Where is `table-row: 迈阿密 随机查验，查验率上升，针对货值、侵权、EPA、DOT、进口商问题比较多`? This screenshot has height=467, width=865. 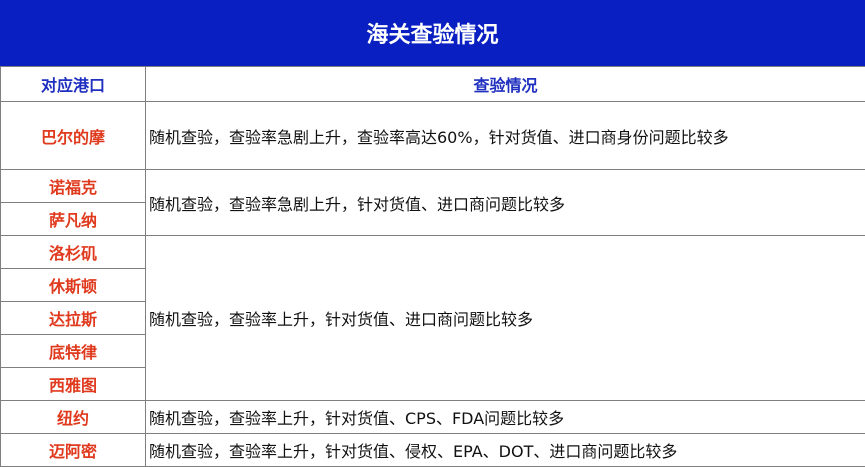
table-row: 迈阿密 随机查验，查验率上升，针对货值、侵权、EPA、DOT、进口商问题比较多 is located at coordinates (432, 450).